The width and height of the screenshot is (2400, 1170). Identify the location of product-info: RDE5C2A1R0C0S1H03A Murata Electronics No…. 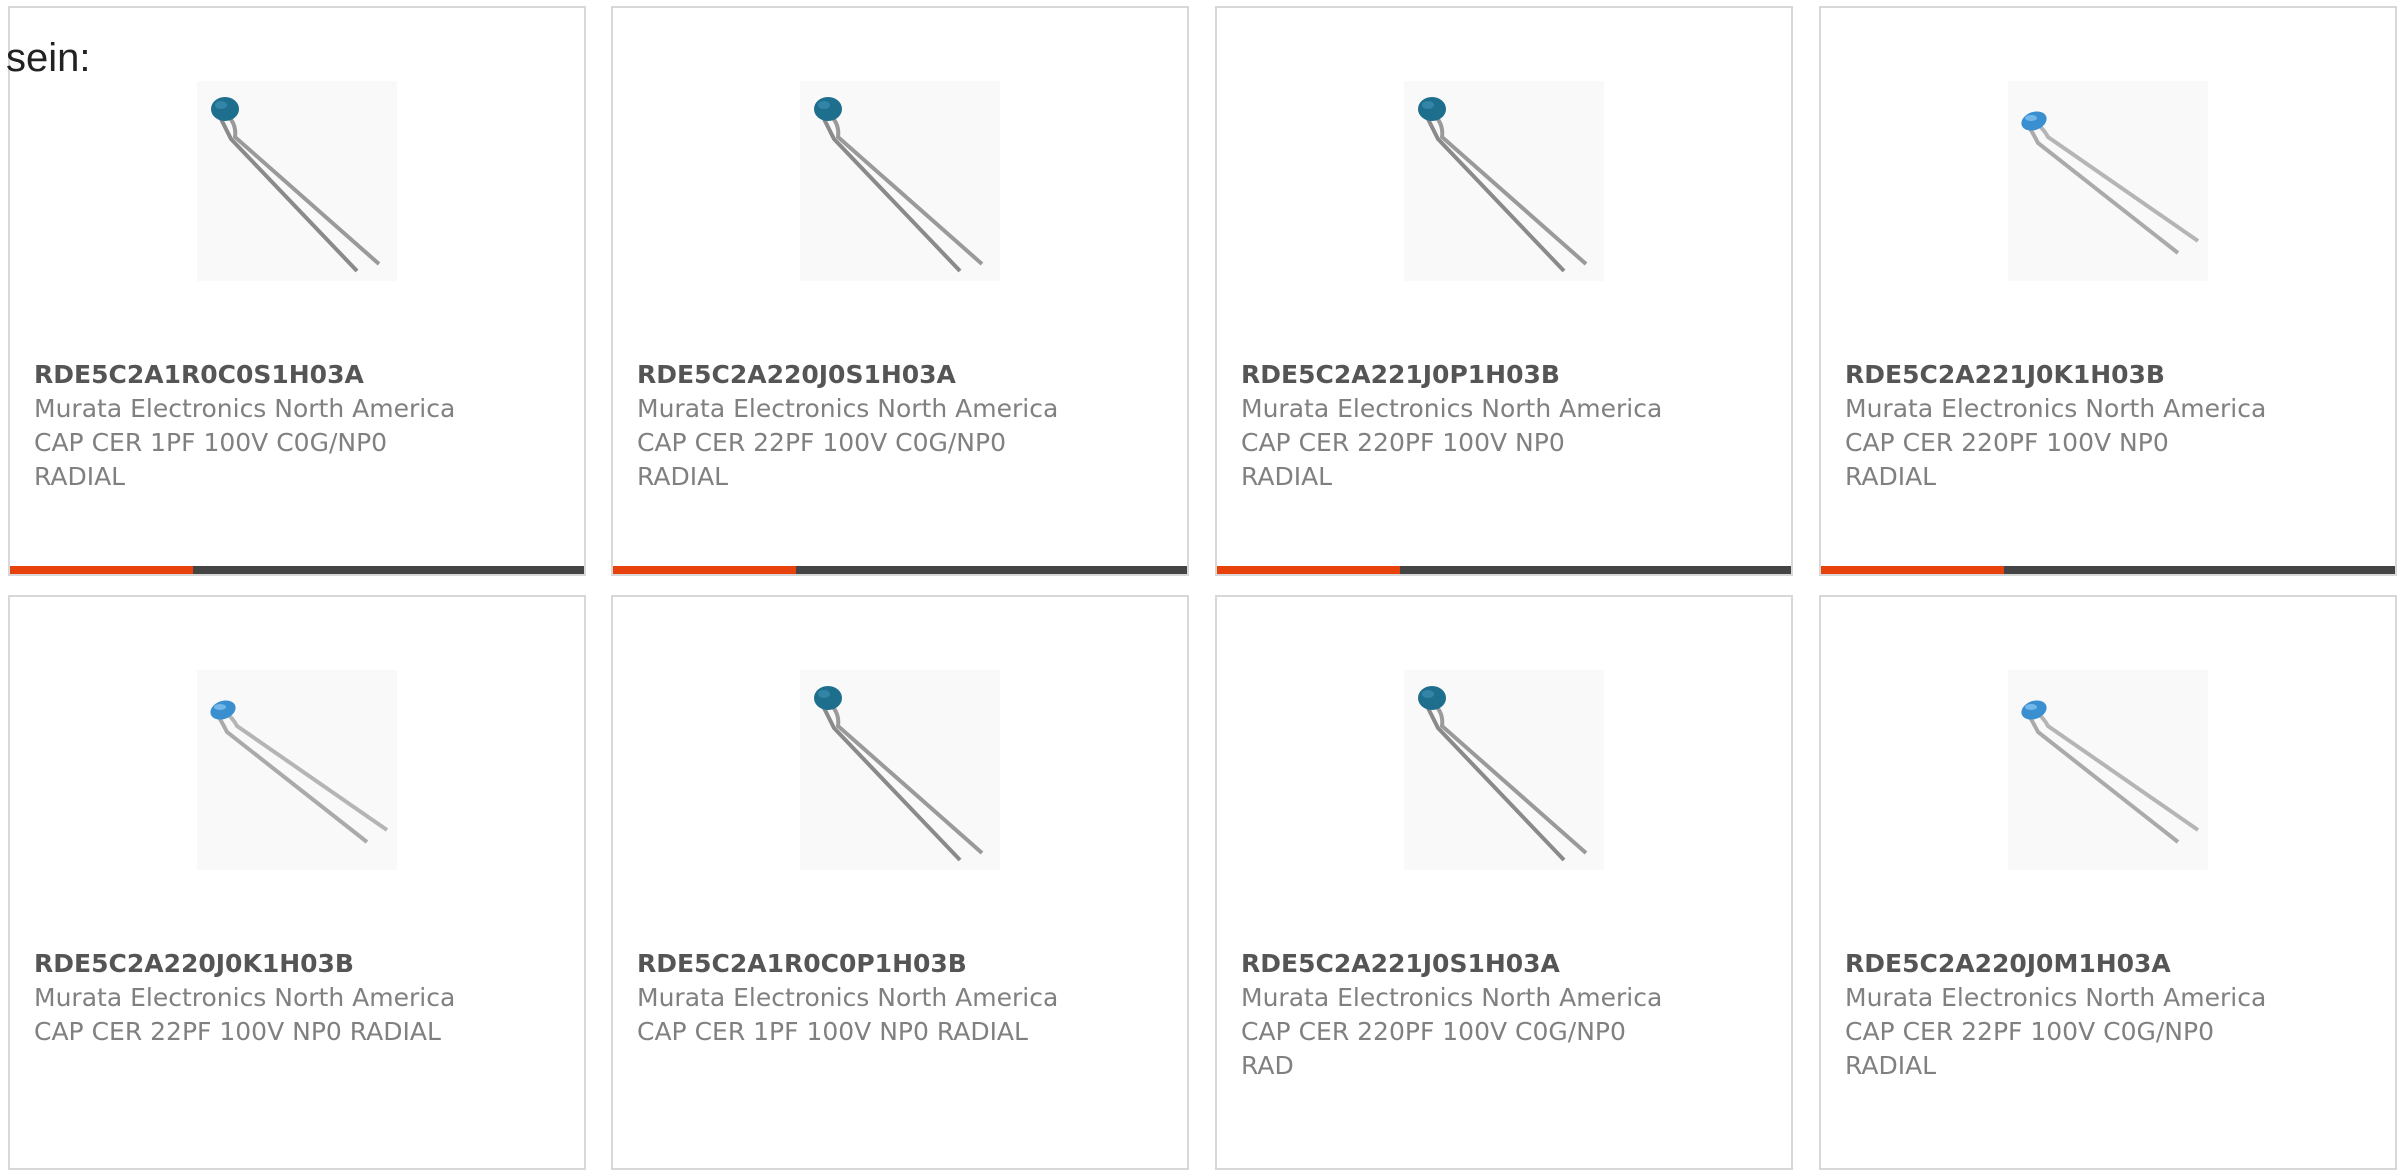
(269, 426).